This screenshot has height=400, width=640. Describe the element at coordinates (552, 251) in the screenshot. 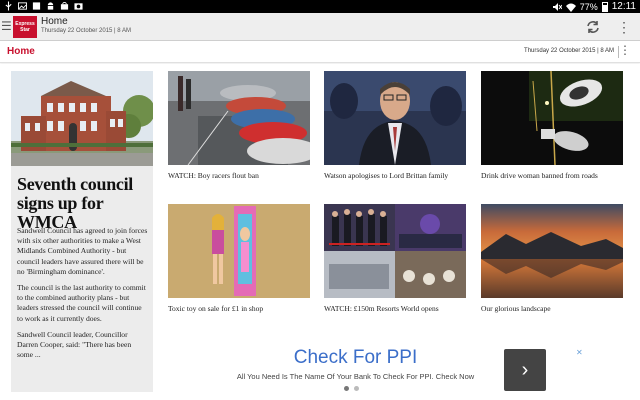

I see `landscape-image` at that location.